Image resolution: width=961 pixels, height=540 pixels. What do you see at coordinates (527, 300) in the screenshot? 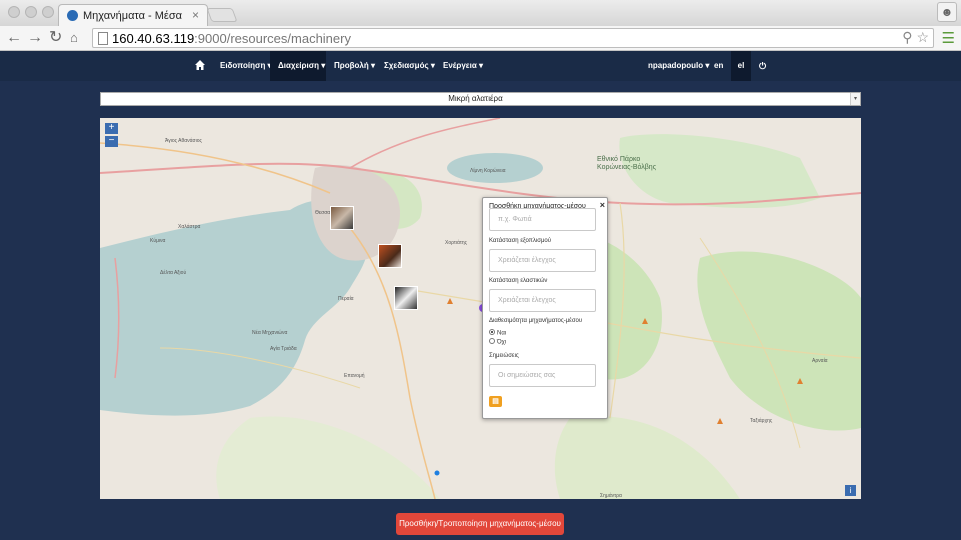
I see `tires-placeholder: Χρειάζεται έλεγχος` at bounding box center [527, 300].